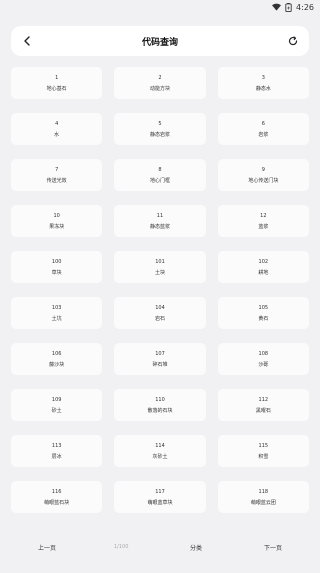 The width and height of the screenshot is (320, 573). I want to click on chevron-left-icon, so click(27, 41).